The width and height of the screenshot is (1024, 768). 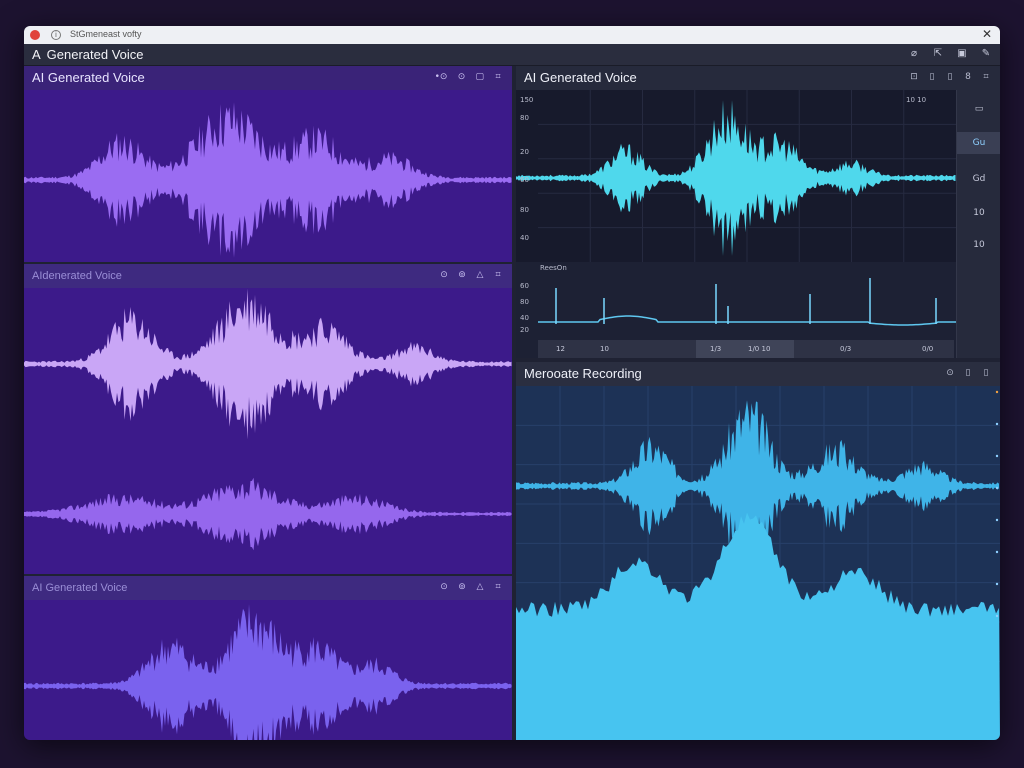 I want to click on timeline-tick: 0/0, so click(x=928, y=349).